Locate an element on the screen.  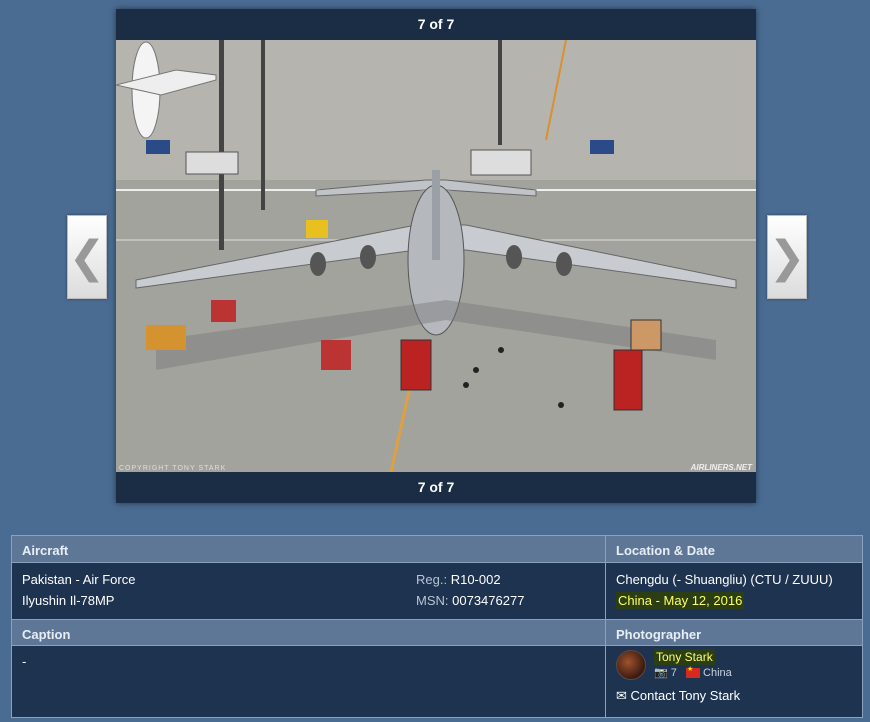
photographer-country: China is located at coordinates (717, 673).